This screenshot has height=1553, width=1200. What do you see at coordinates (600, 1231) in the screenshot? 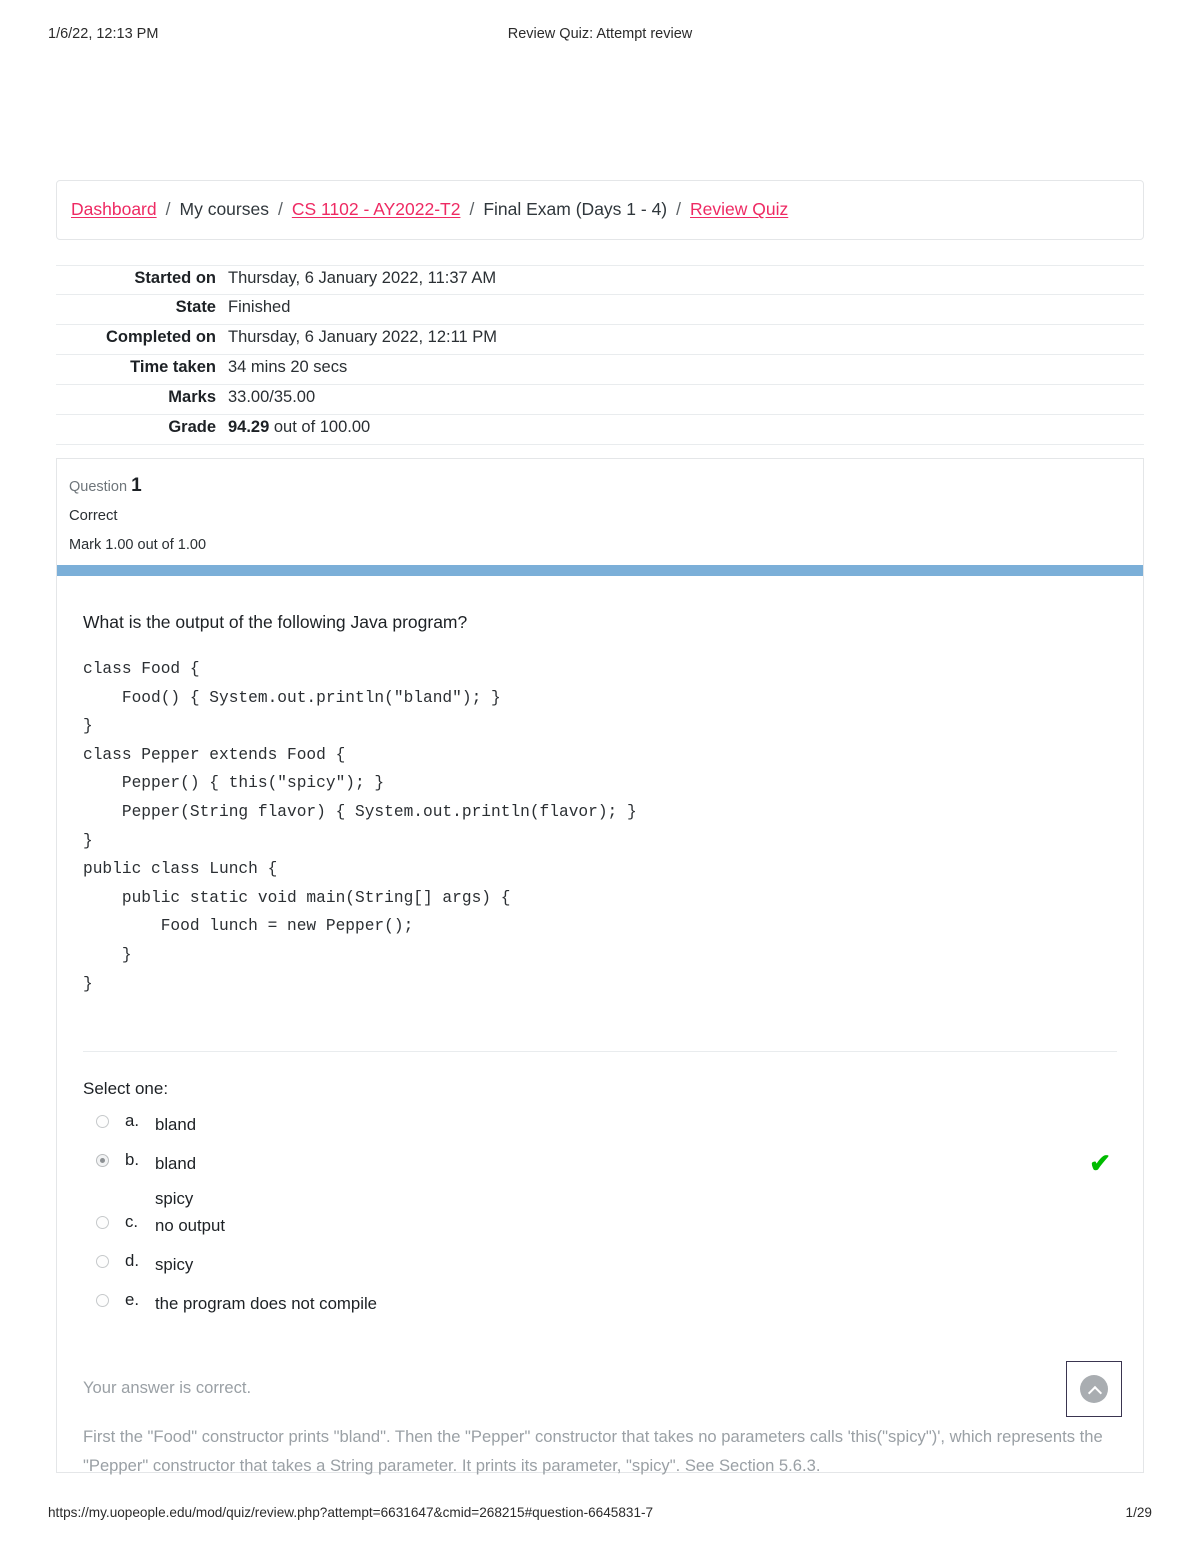
I see `answer-option-c: c. no output` at bounding box center [600, 1231].